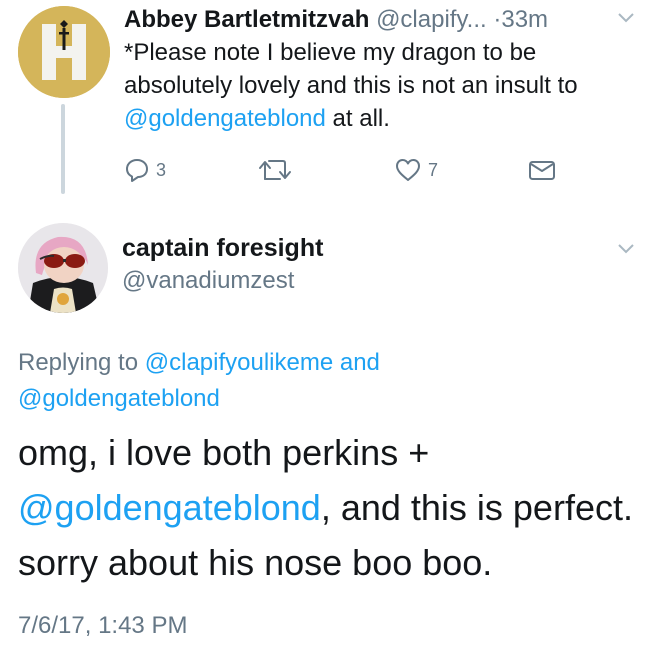  I want to click on display-name: captain foresight, so click(222, 248).